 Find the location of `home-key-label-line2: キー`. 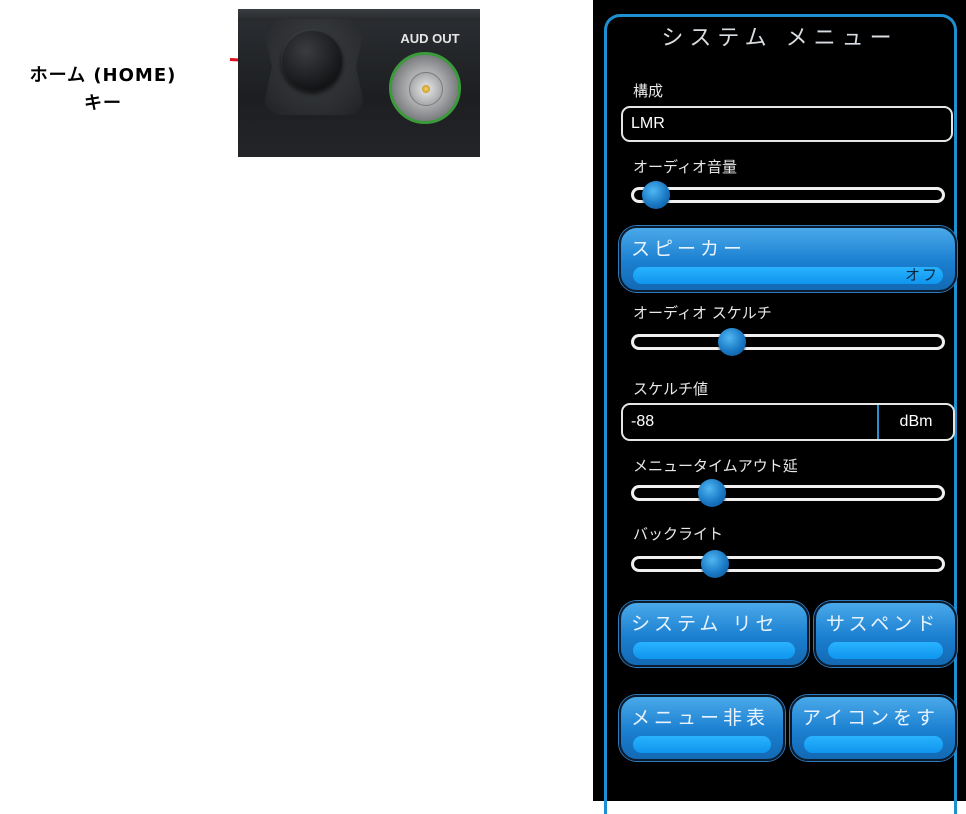

home-key-label-line2: キー is located at coordinates (103, 103).